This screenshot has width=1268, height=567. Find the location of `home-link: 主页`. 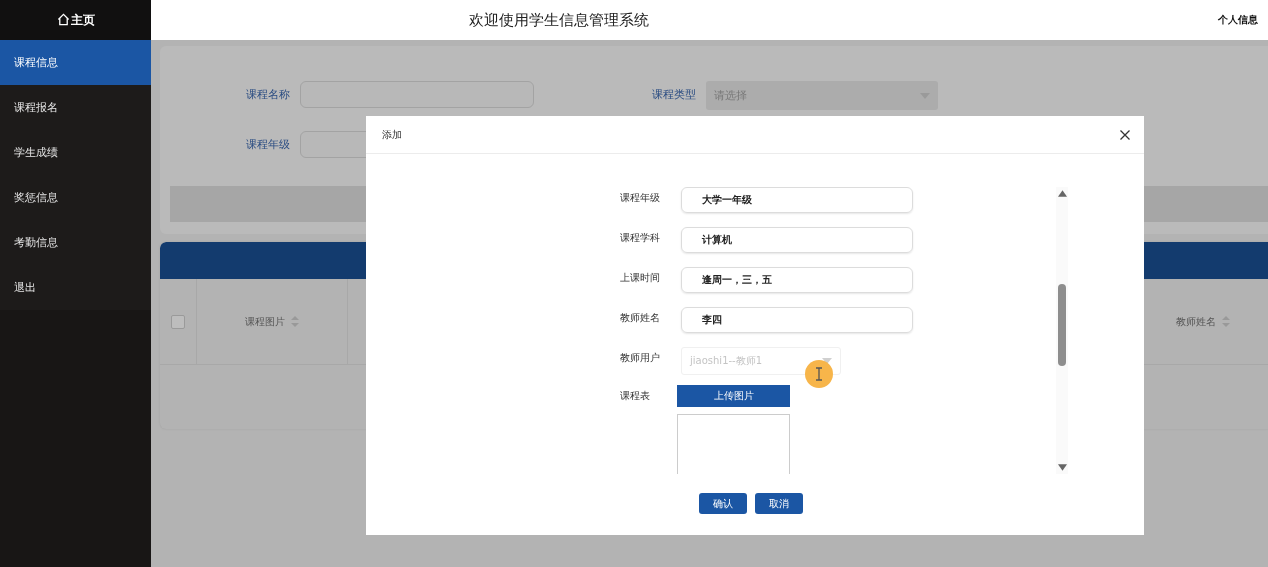

home-link: 主页 is located at coordinates (82, 20).